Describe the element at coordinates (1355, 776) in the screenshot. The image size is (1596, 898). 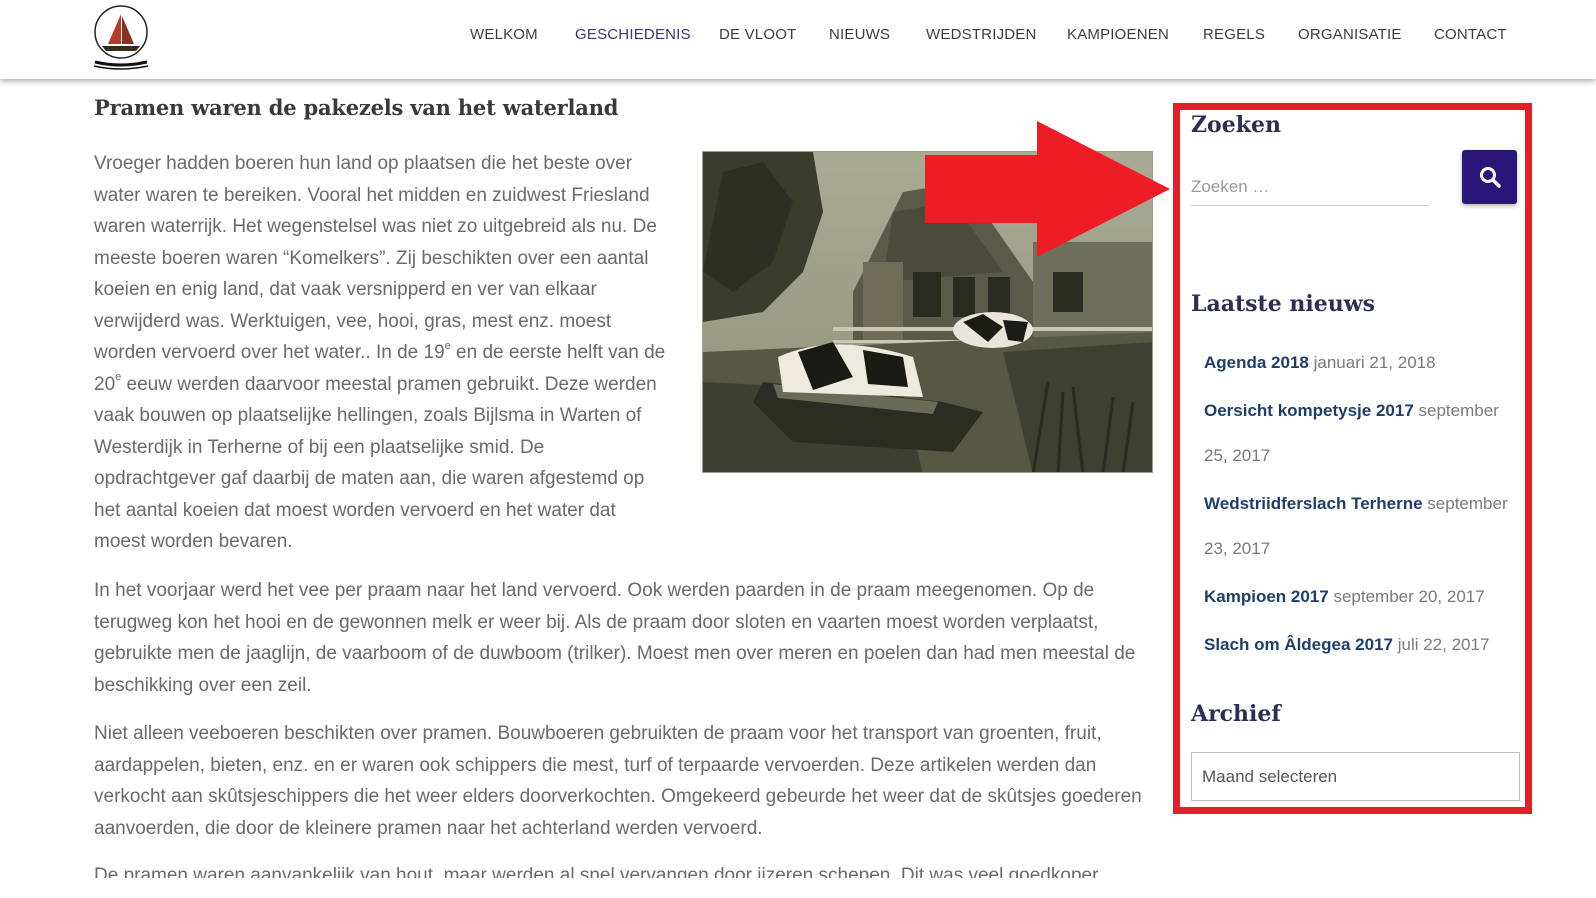
I see `archive-month-select: Maand selecteren` at that location.